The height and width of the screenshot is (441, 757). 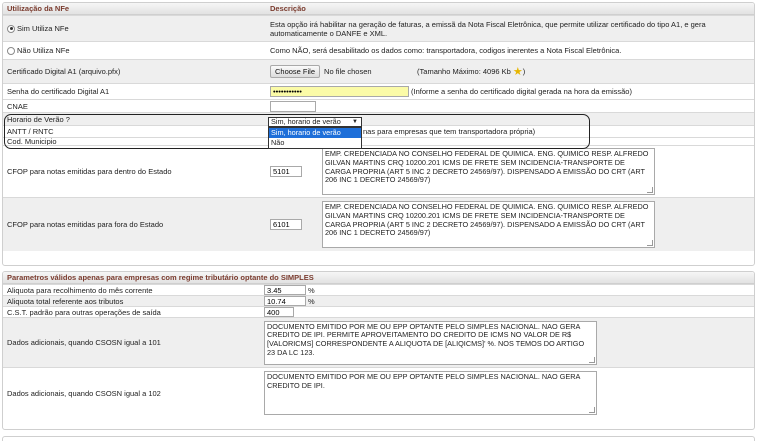 I want to click on cfop-dentro-input, so click(x=286, y=171).